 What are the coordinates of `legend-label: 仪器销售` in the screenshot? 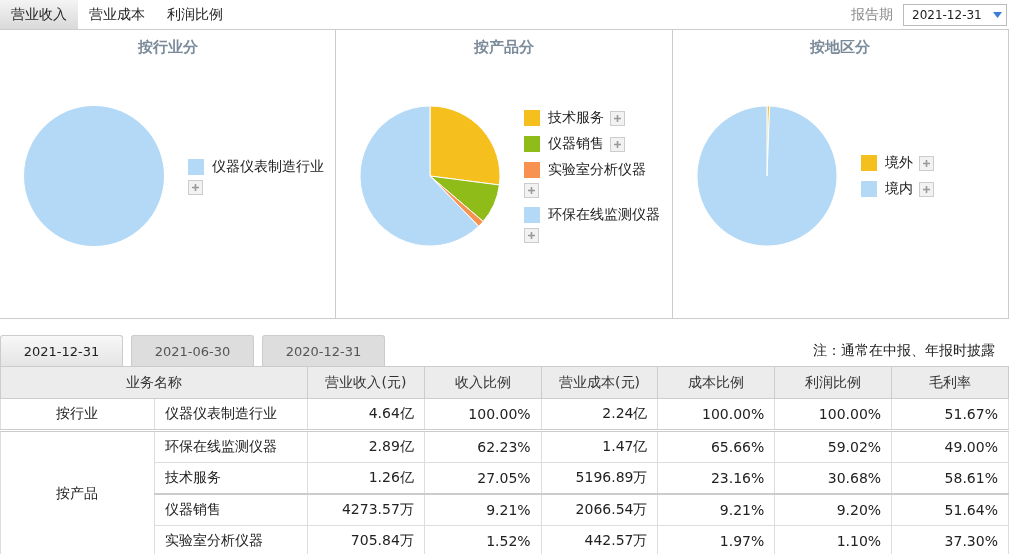 It's located at (576, 144).